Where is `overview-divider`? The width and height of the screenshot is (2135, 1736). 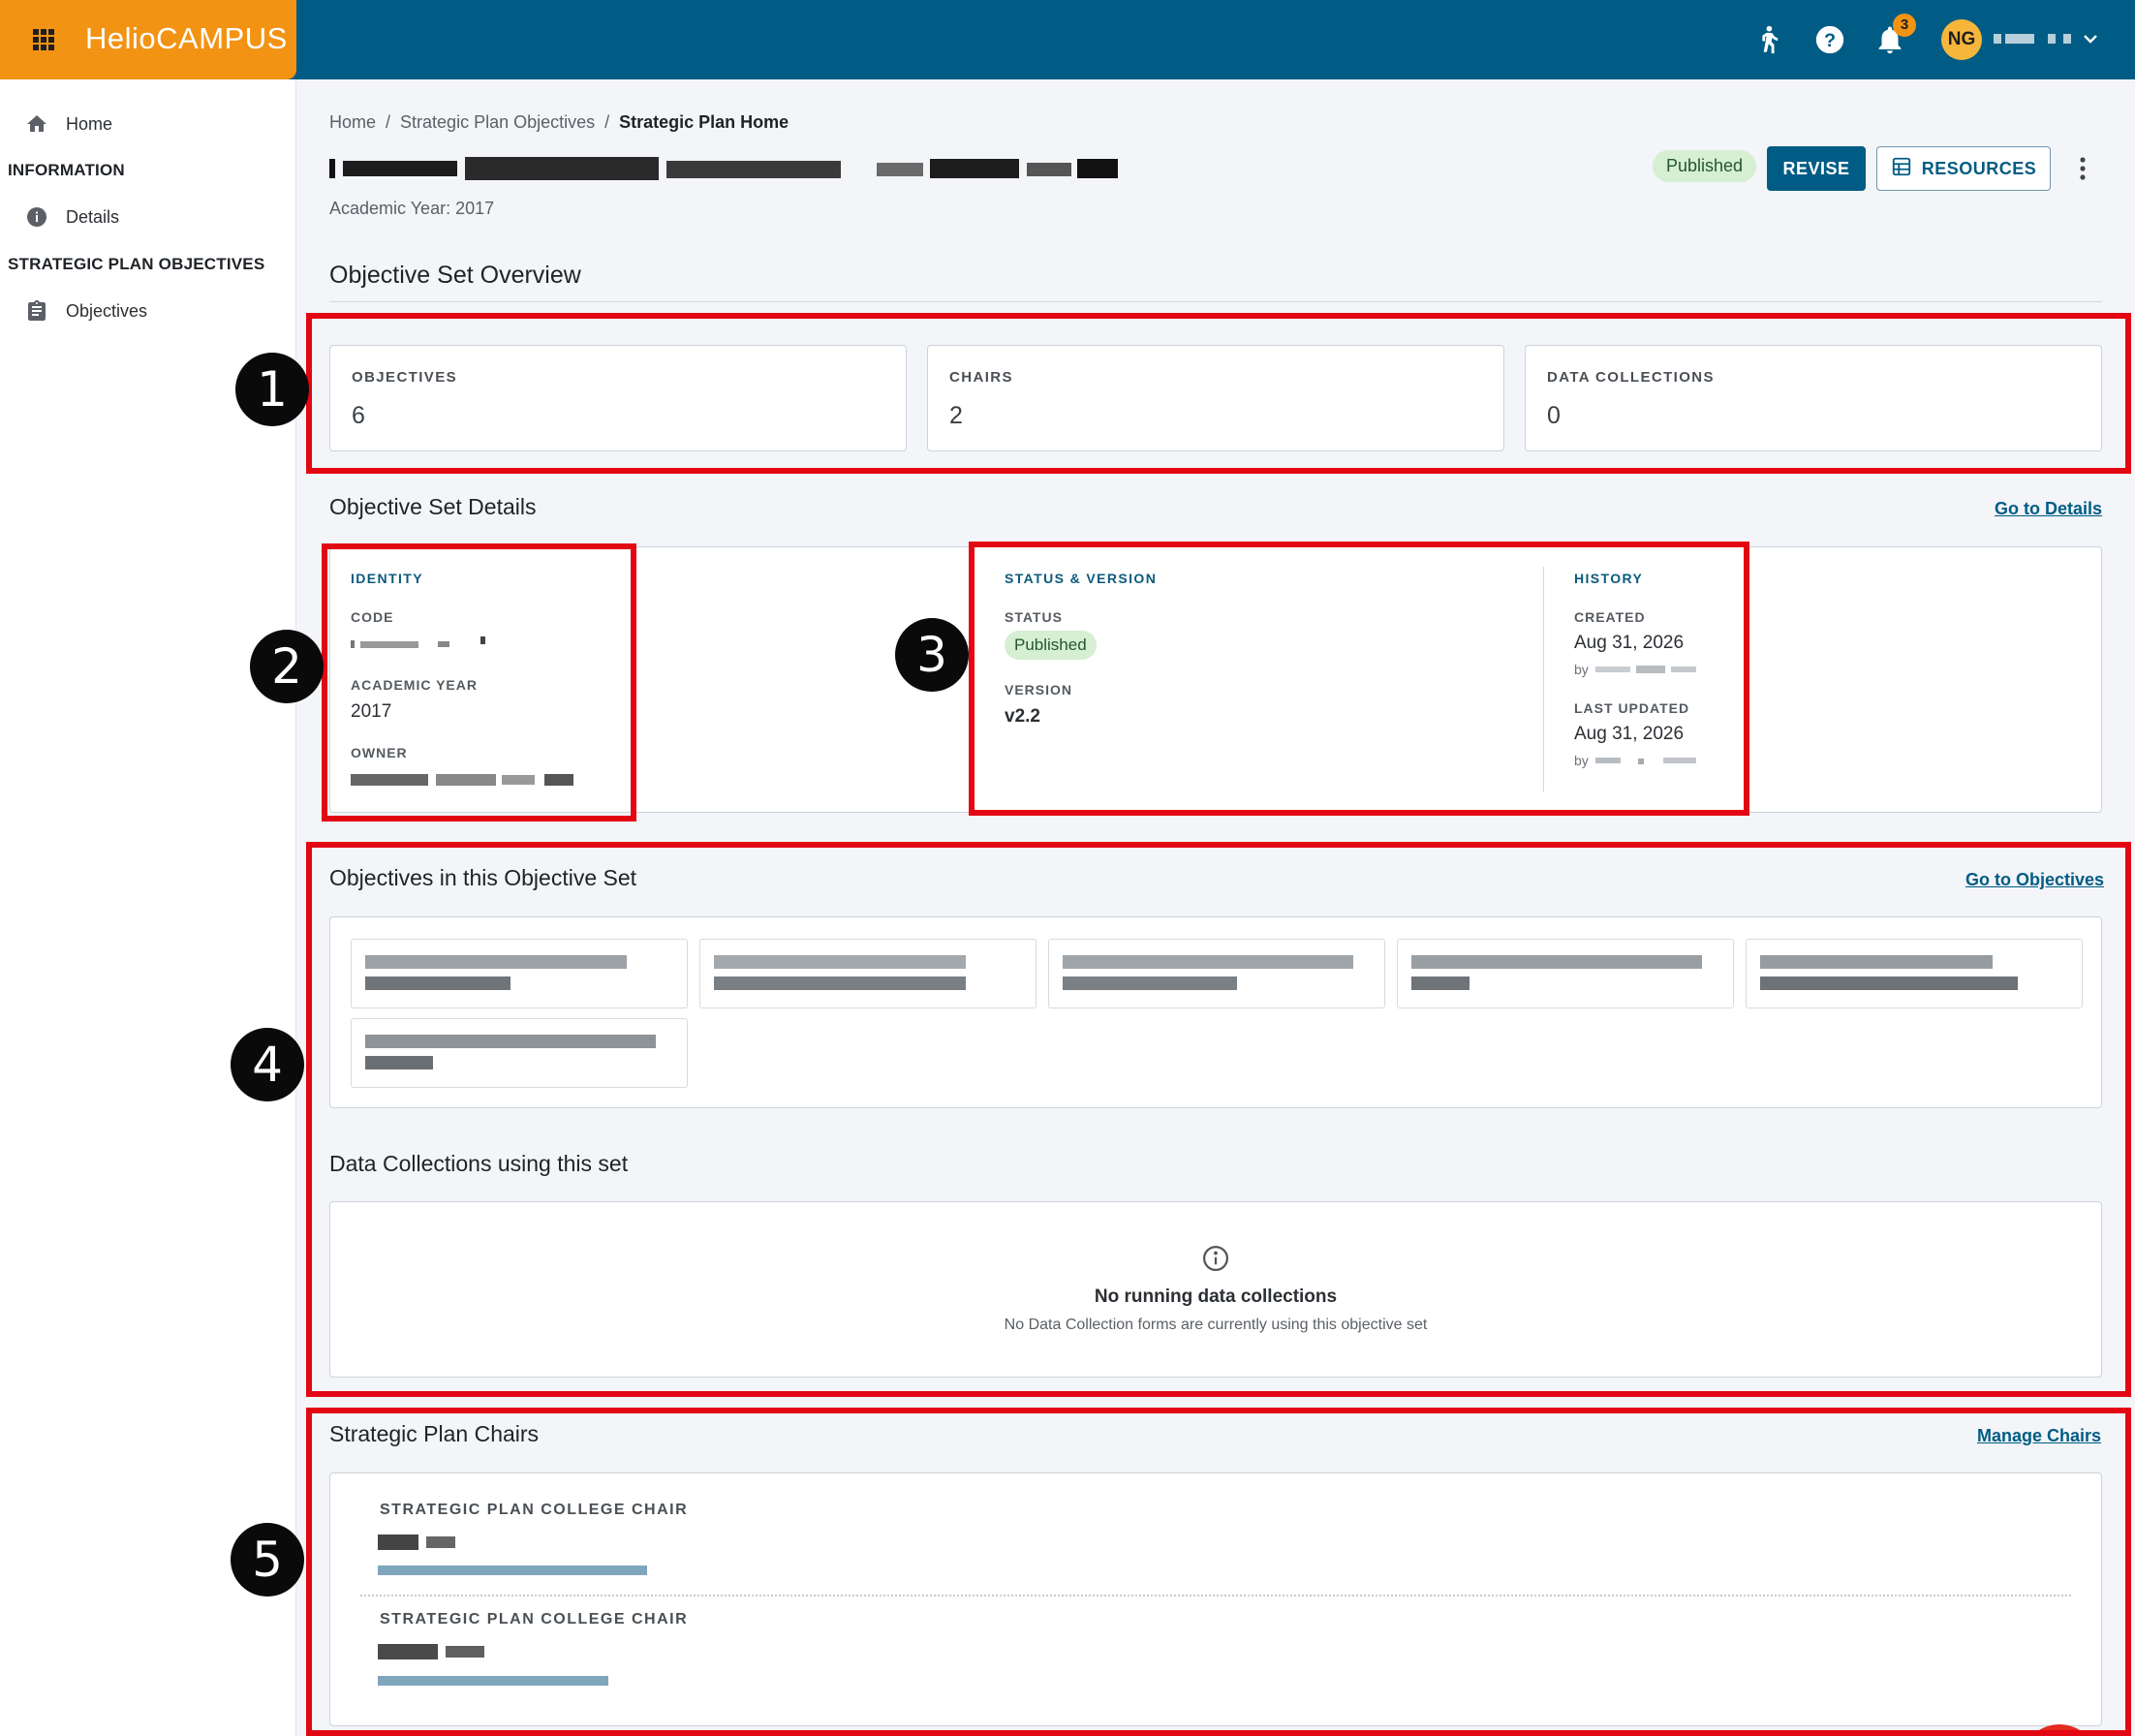 overview-divider is located at coordinates (1215, 301).